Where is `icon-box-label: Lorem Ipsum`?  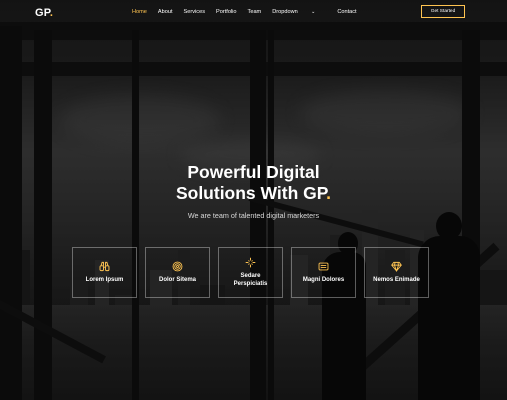 icon-box-label: Lorem Ipsum is located at coordinates (104, 280).